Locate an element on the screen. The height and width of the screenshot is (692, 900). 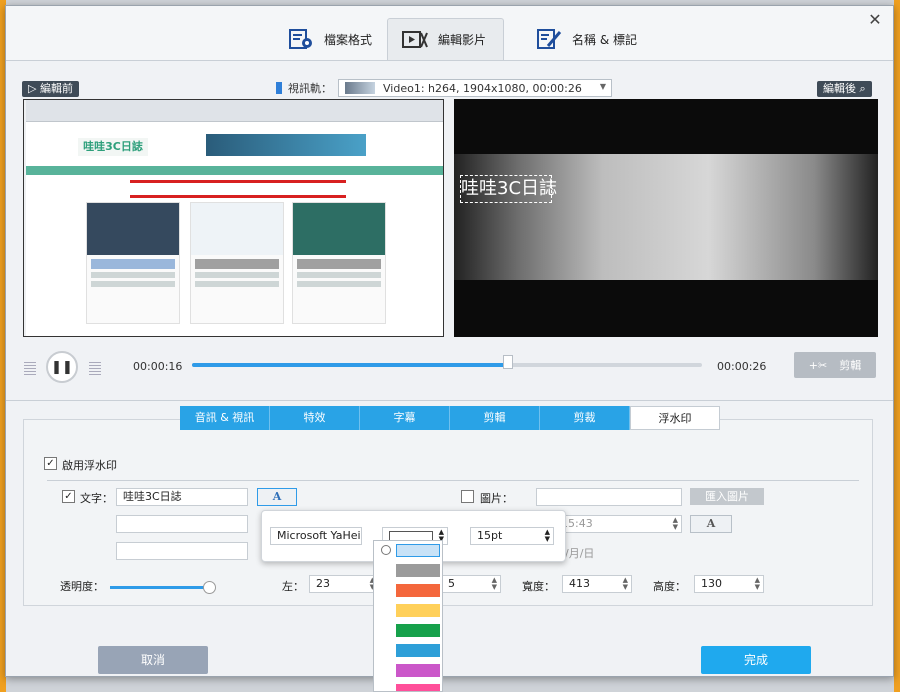
subtab-audio-video: 音訊 & 視訊 is located at coordinates (225, 418).